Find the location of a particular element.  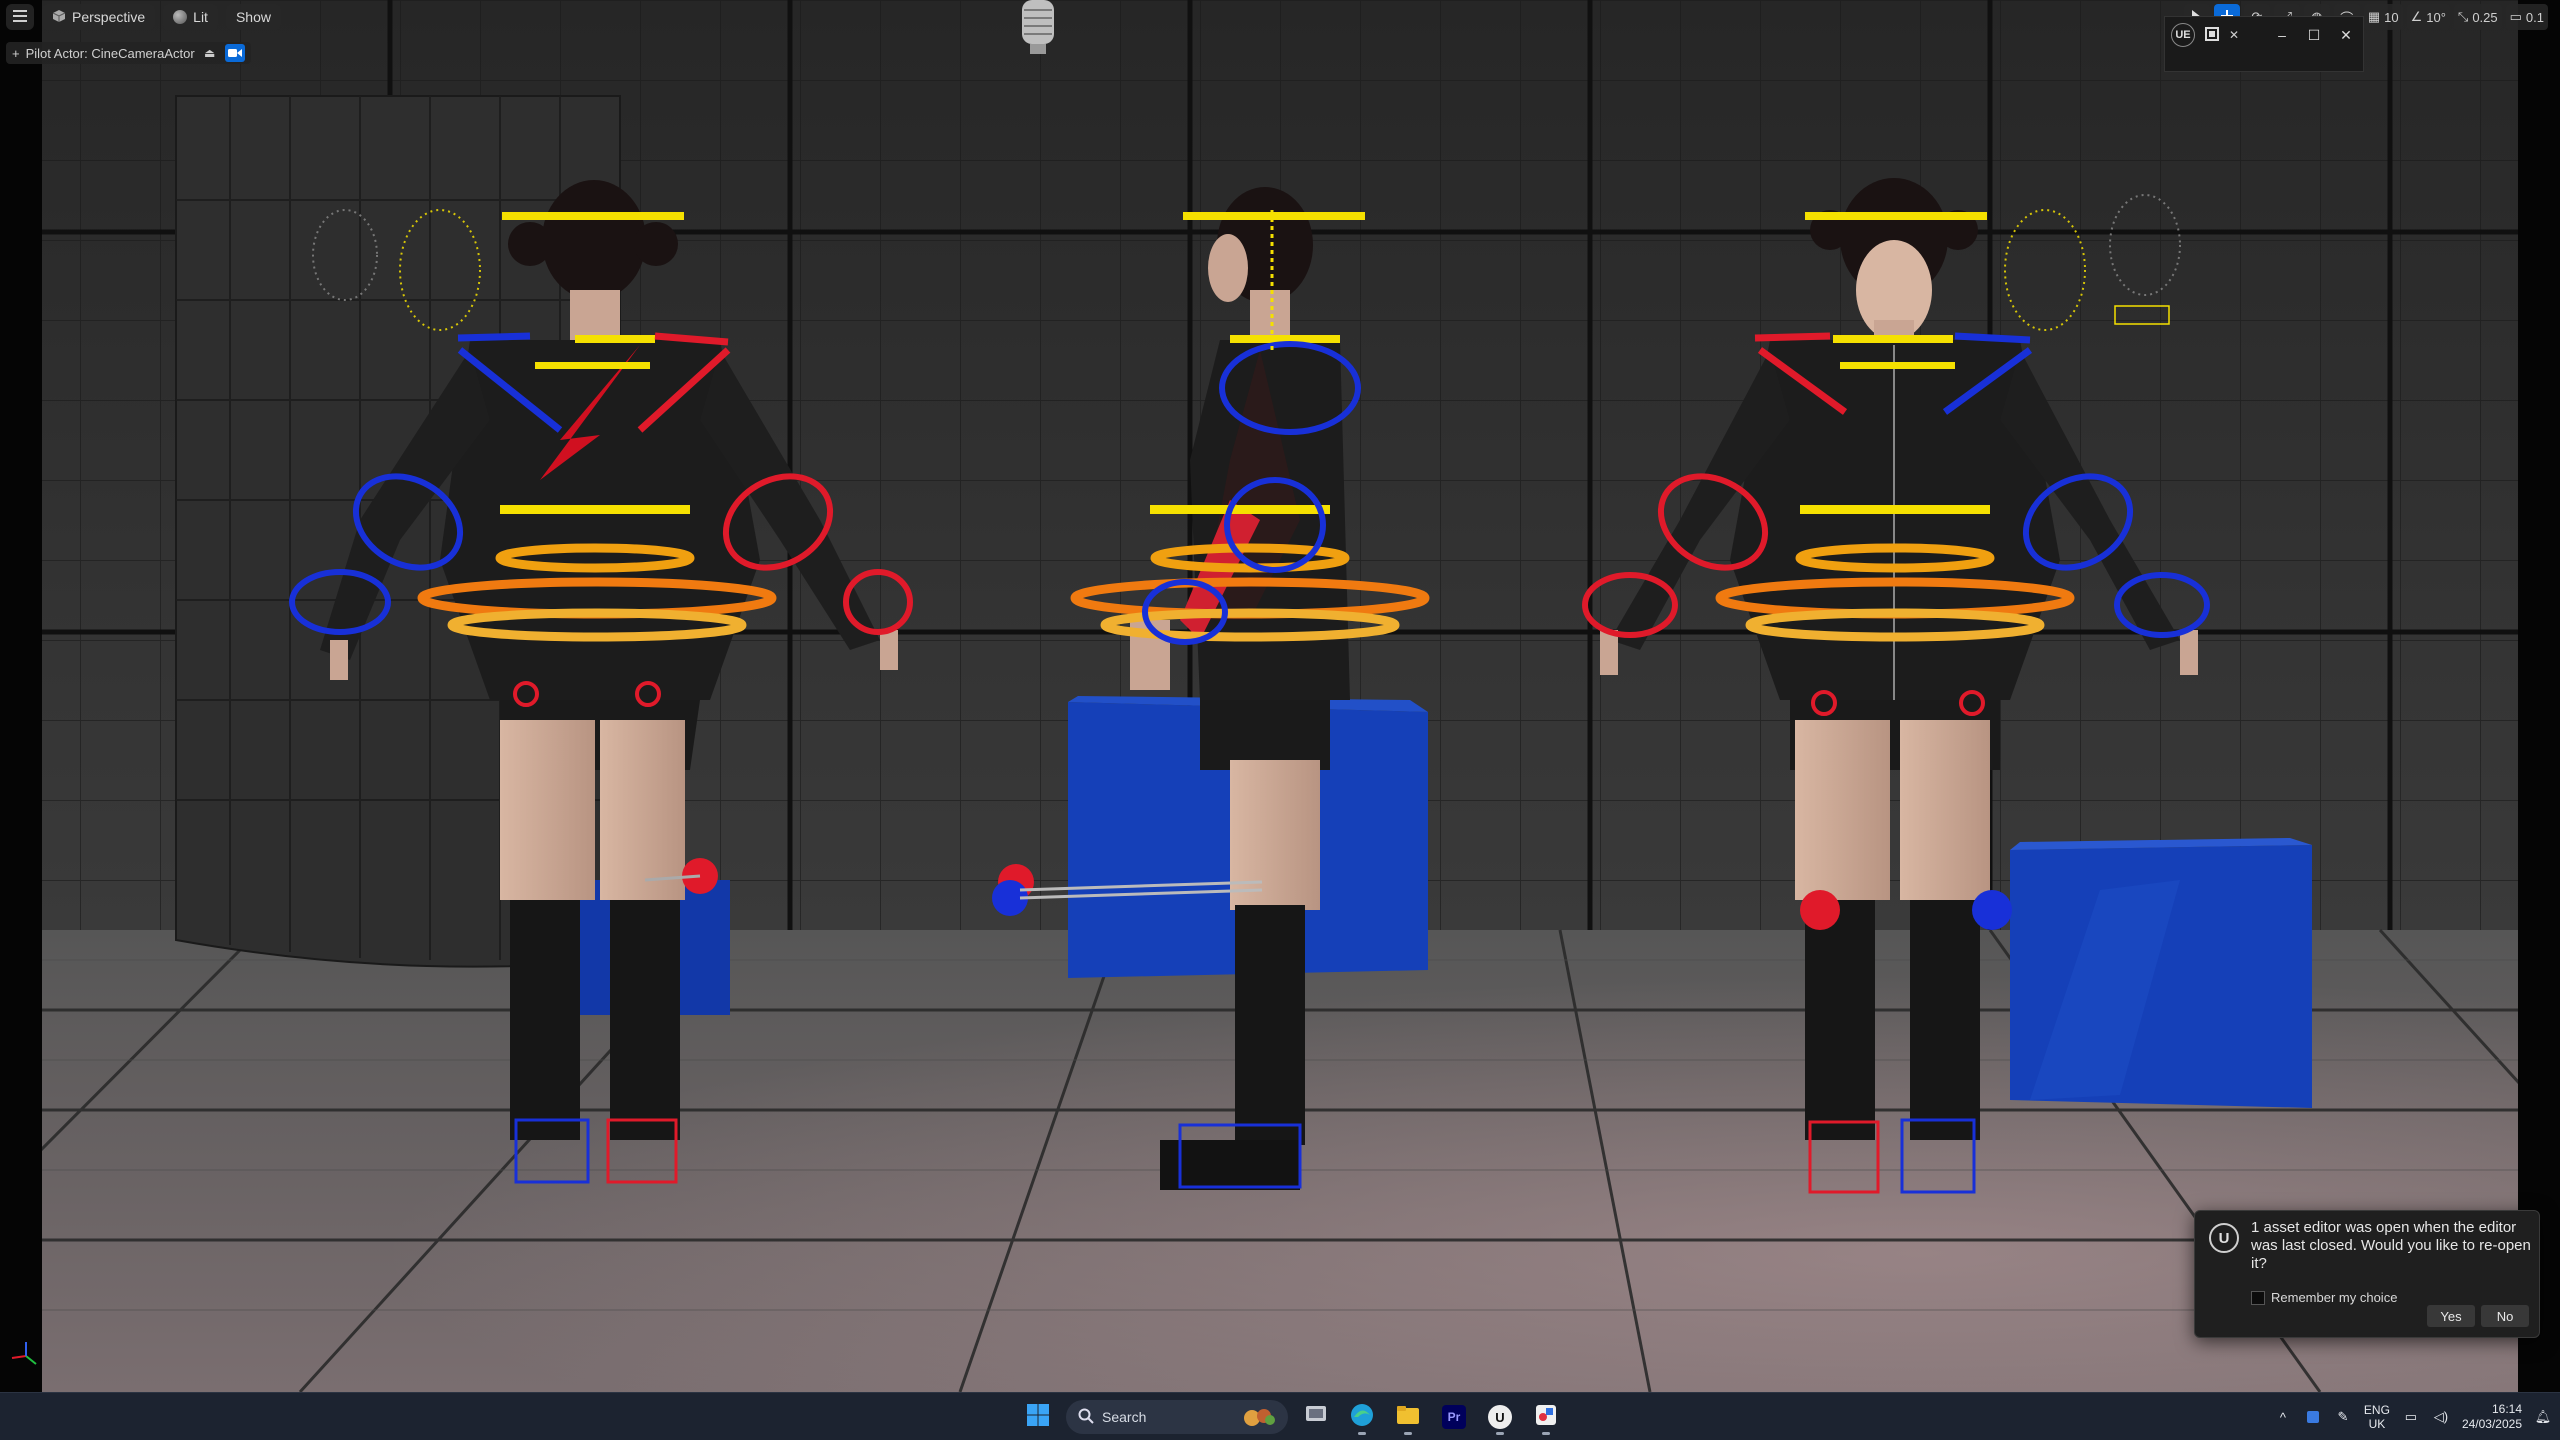

remember-choice-label: Remember my choice is located at coordinates (2334, 1297).